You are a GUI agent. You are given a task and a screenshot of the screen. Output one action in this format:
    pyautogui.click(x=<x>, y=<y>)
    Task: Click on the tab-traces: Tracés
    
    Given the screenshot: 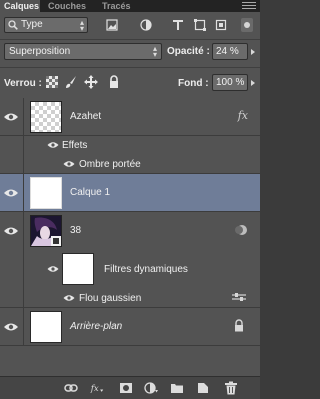 What is the action you would take?
    pyautogui.click(x=116, y=6)
    